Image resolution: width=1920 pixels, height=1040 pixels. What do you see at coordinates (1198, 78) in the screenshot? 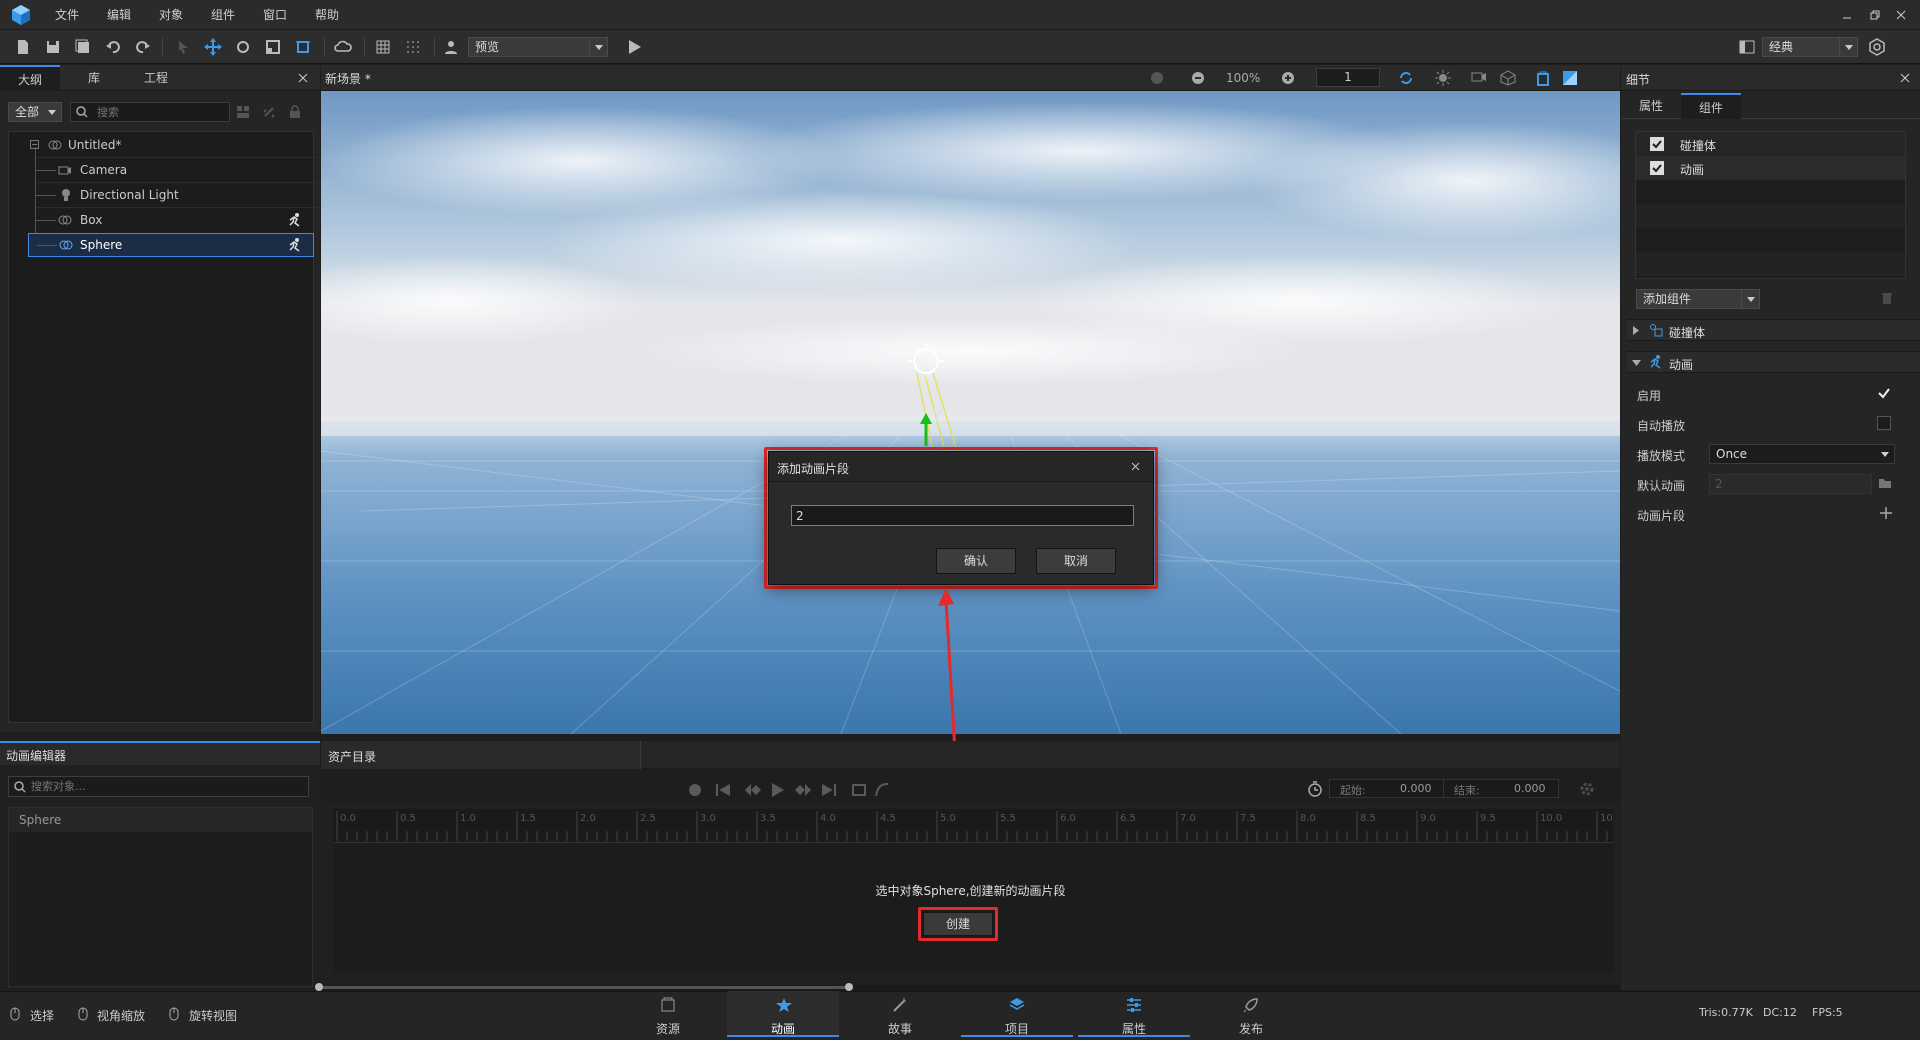
I see `zoom-out-icon` at bounding box center [1198, 78].